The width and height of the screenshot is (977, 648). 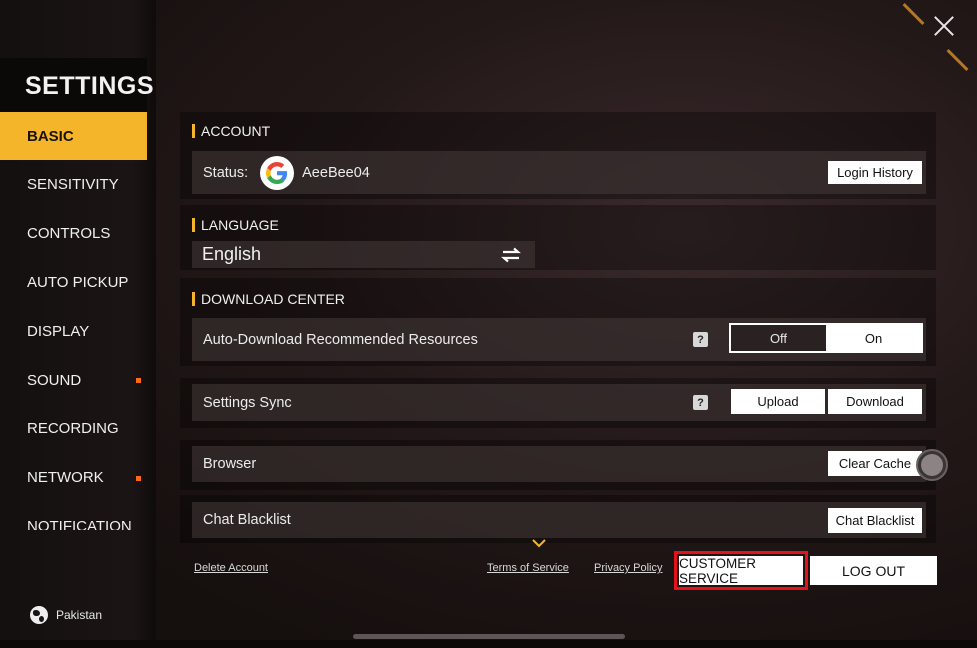 I want to click on sidebar-item-label: NOTIFICATION, so click(x=79, y=523).